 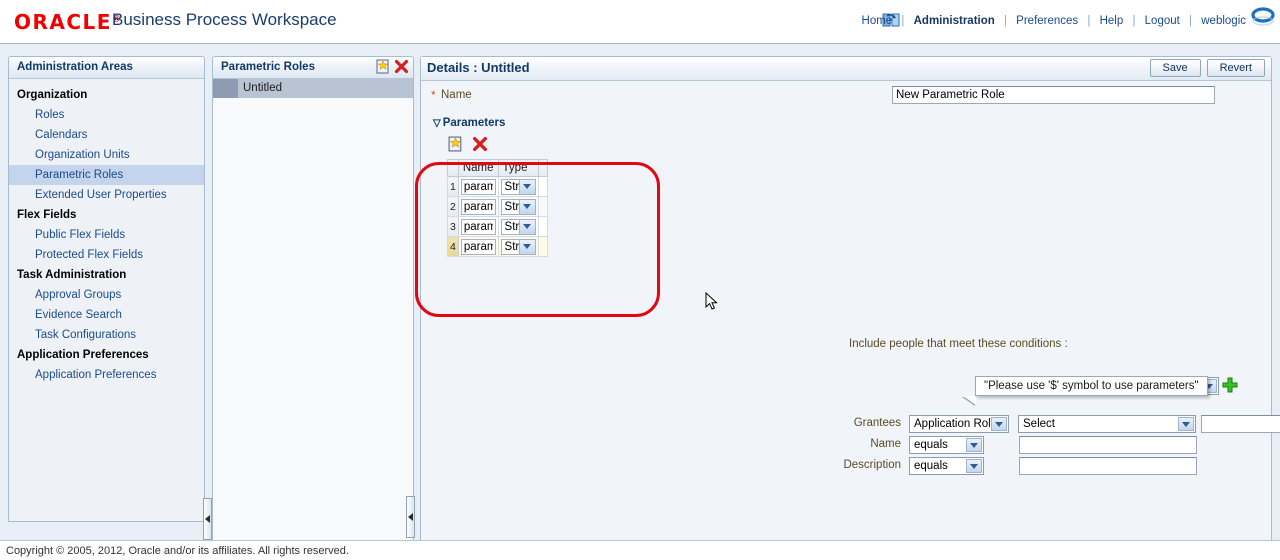 I want to click on condition-label-description: Description, so click(x=872, y=465).